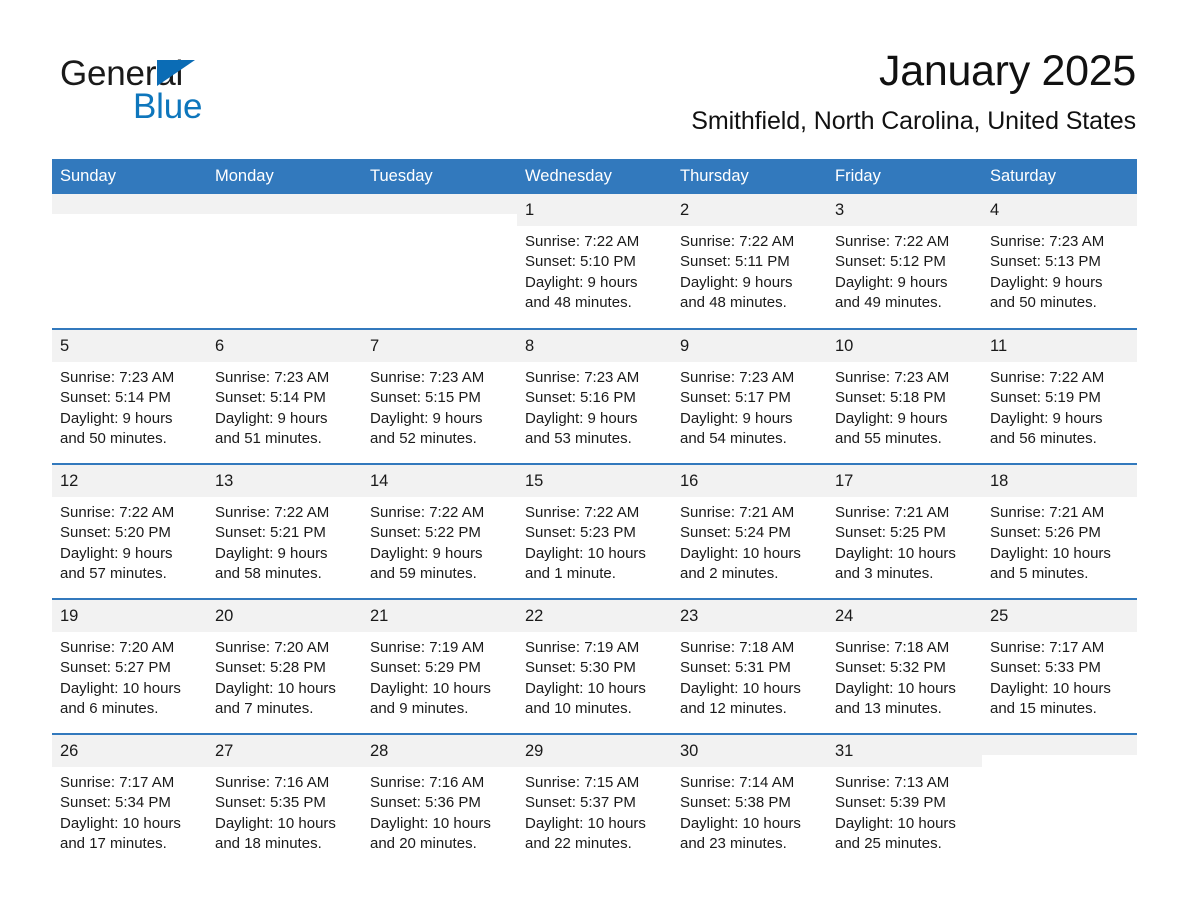 This screenshot has width=1188, height=918. Describe the element at coordinates (890, 533) in the screenshot. I see `sunset-text: Sunset: 5:25 PM` at that location.